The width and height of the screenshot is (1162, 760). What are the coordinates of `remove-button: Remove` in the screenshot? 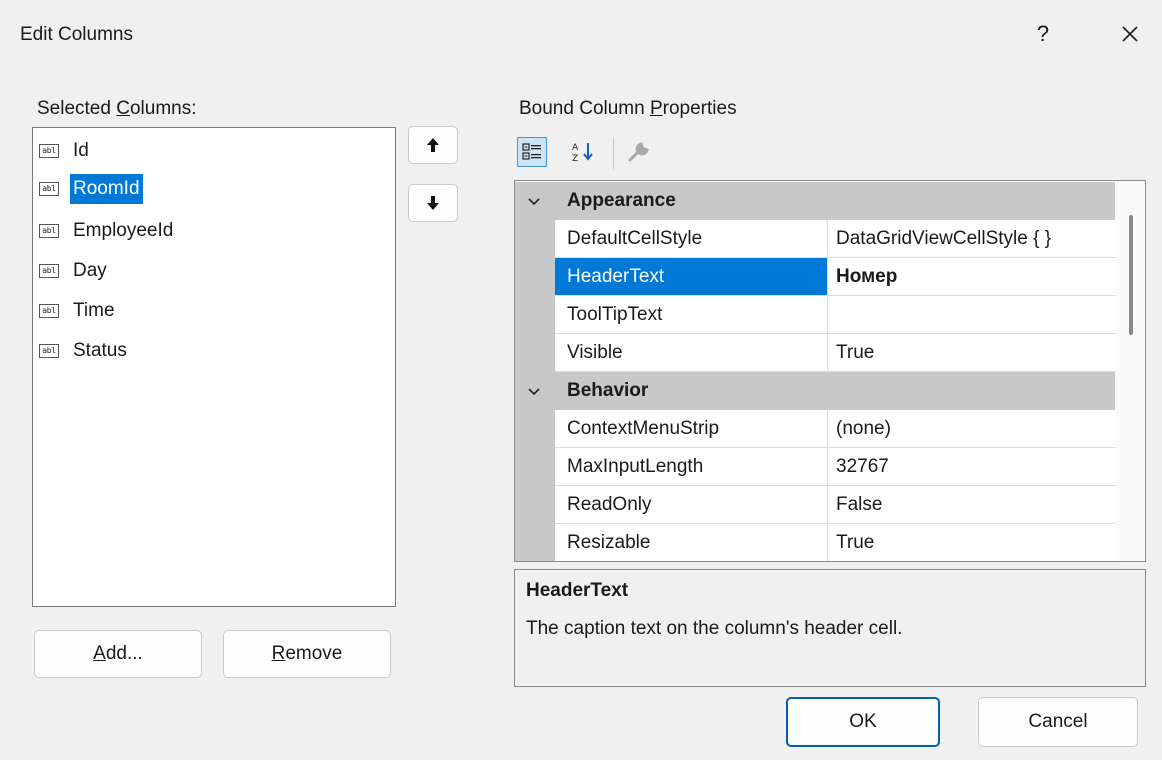 It's located at (307, 654).